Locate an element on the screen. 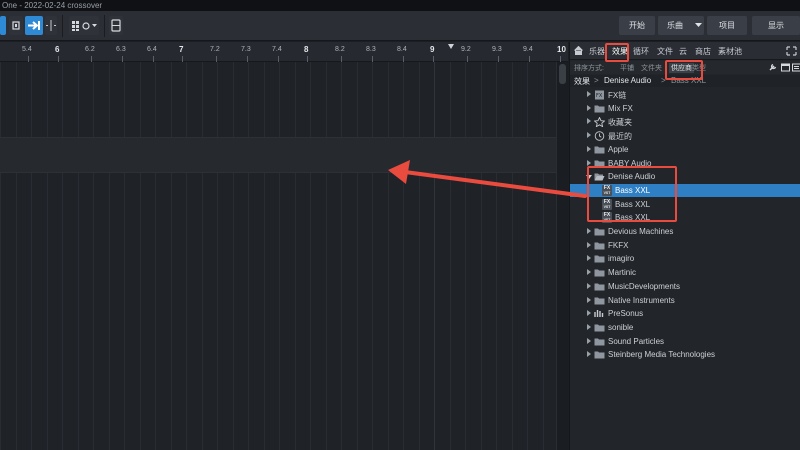  list-view-icon is located at coordinates (796, 67).